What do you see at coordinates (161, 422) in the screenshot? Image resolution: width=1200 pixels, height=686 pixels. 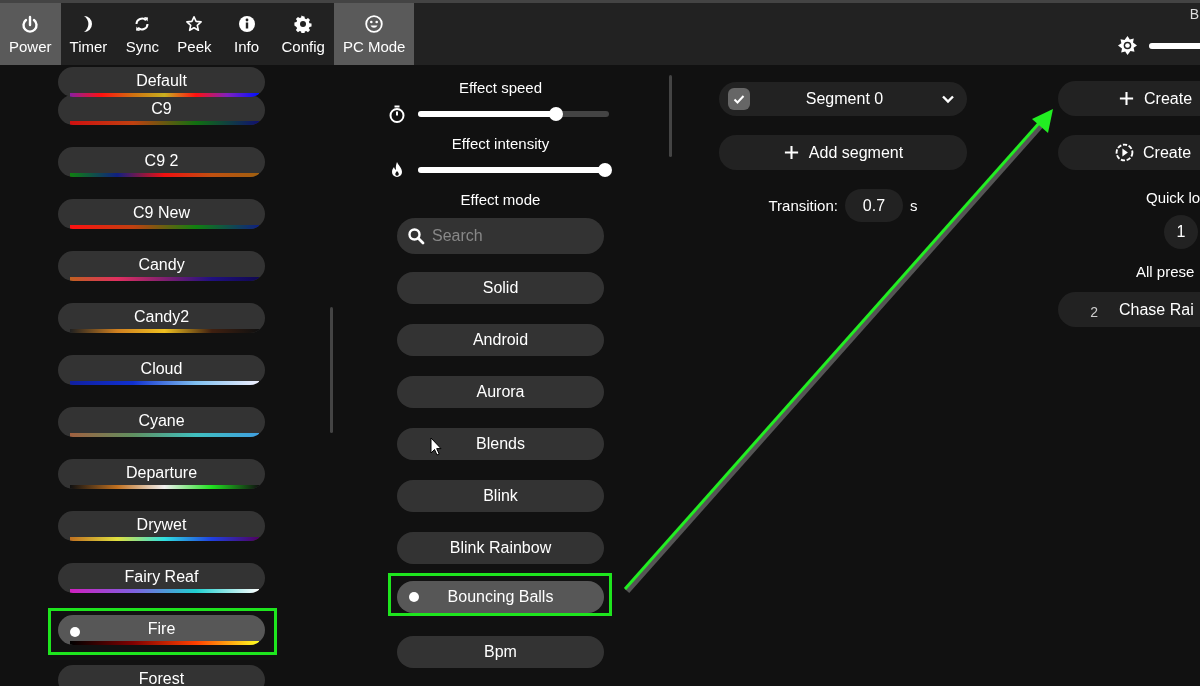 I see `palette-item: Cyane` at bounding box center [161, 422].